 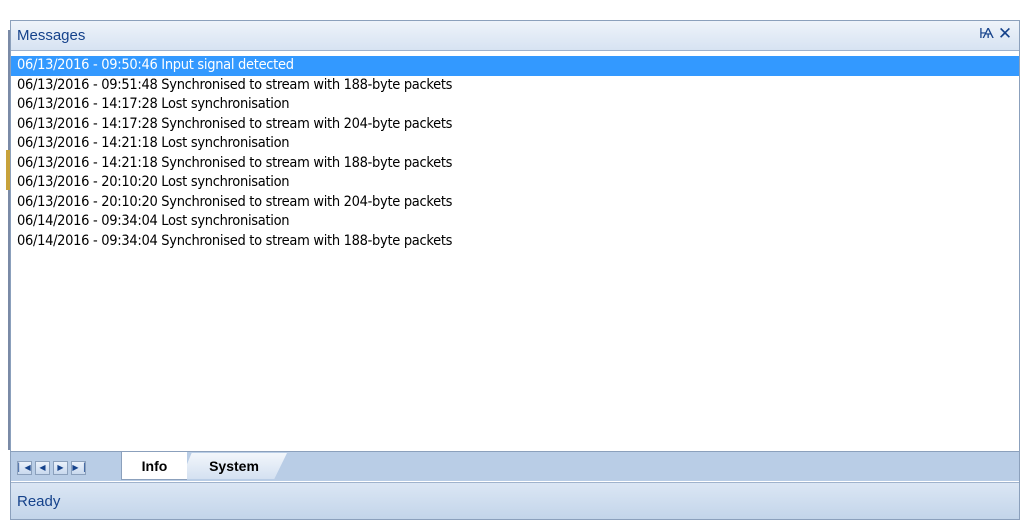 I want to click on first-icon: ▏◀, so click(x=24, y=467).